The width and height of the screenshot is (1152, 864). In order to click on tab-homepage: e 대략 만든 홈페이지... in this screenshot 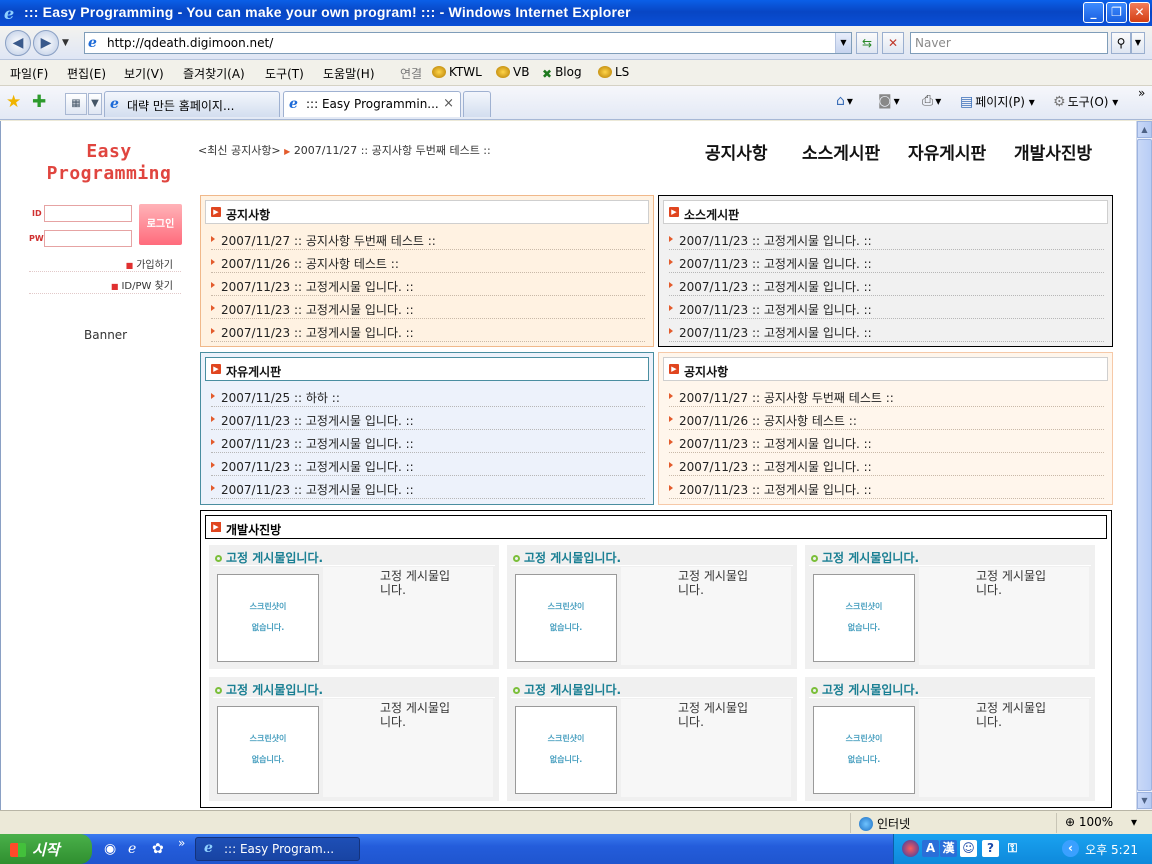, I will do `click(192, 104)`.